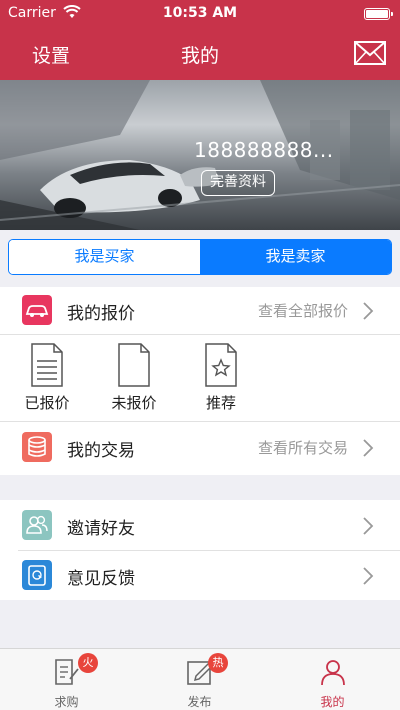  I want to click on tab-label: 求购, so click(66, 702).